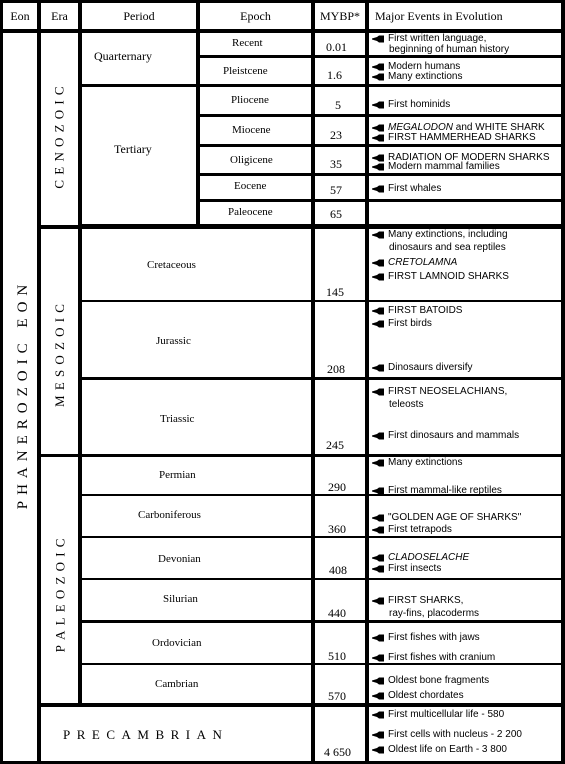 The image size is (565, 764). I want to click on mybp-value: 57, so click(336, 190).